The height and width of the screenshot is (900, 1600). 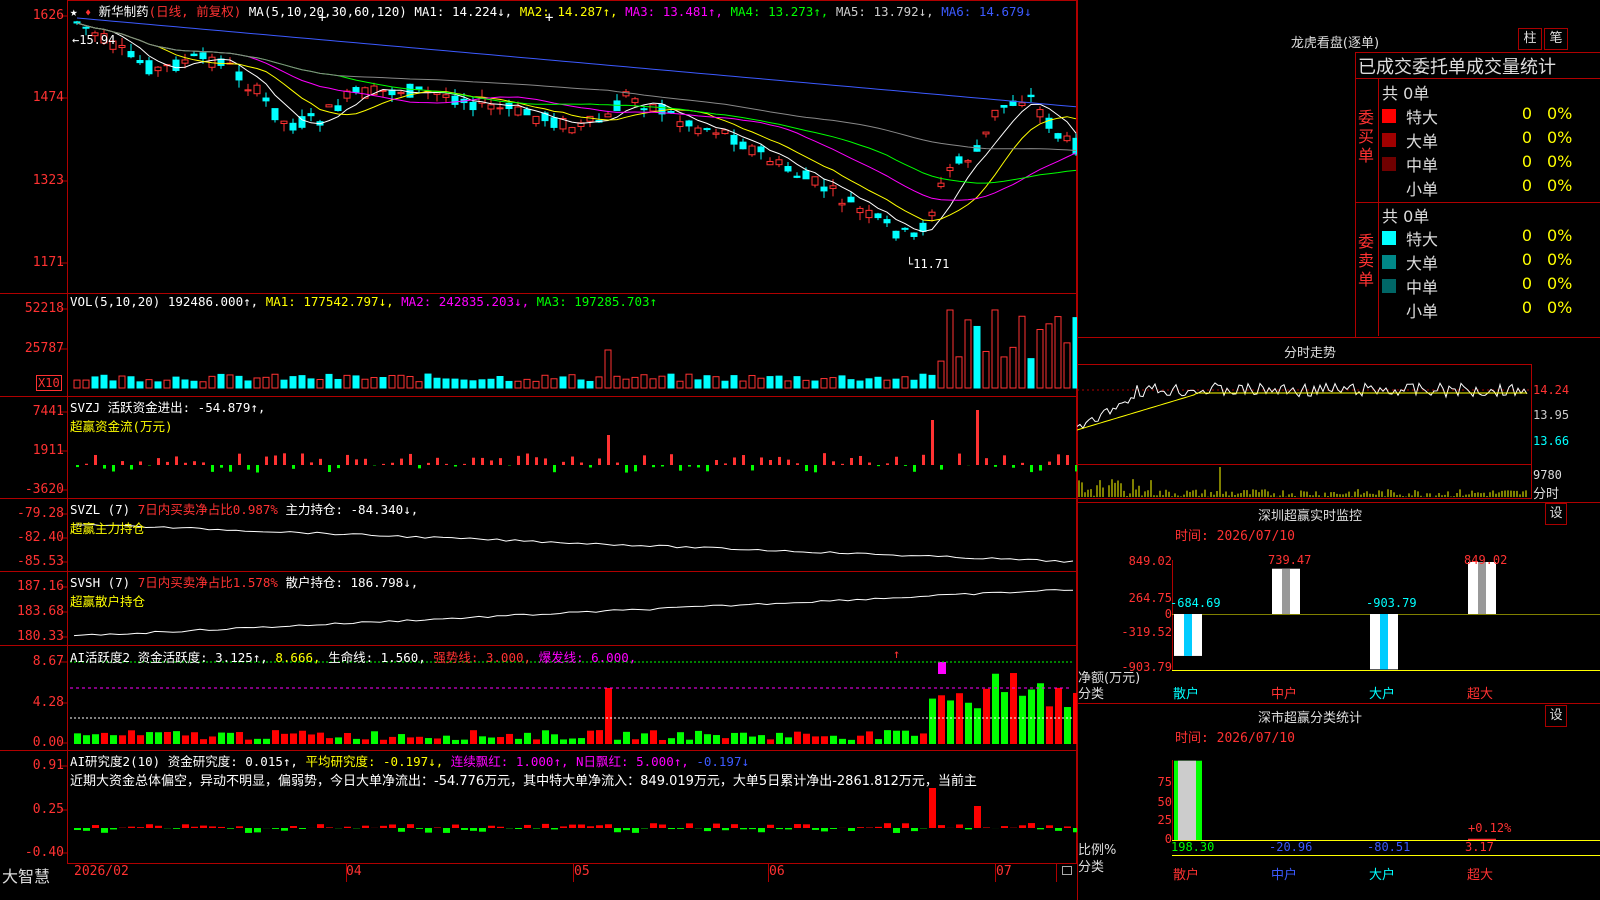 What do you see at coordinates (26, 875) in the screenshot?
I see `brand-logo: 大智慧` at bounding box center [26, 875].